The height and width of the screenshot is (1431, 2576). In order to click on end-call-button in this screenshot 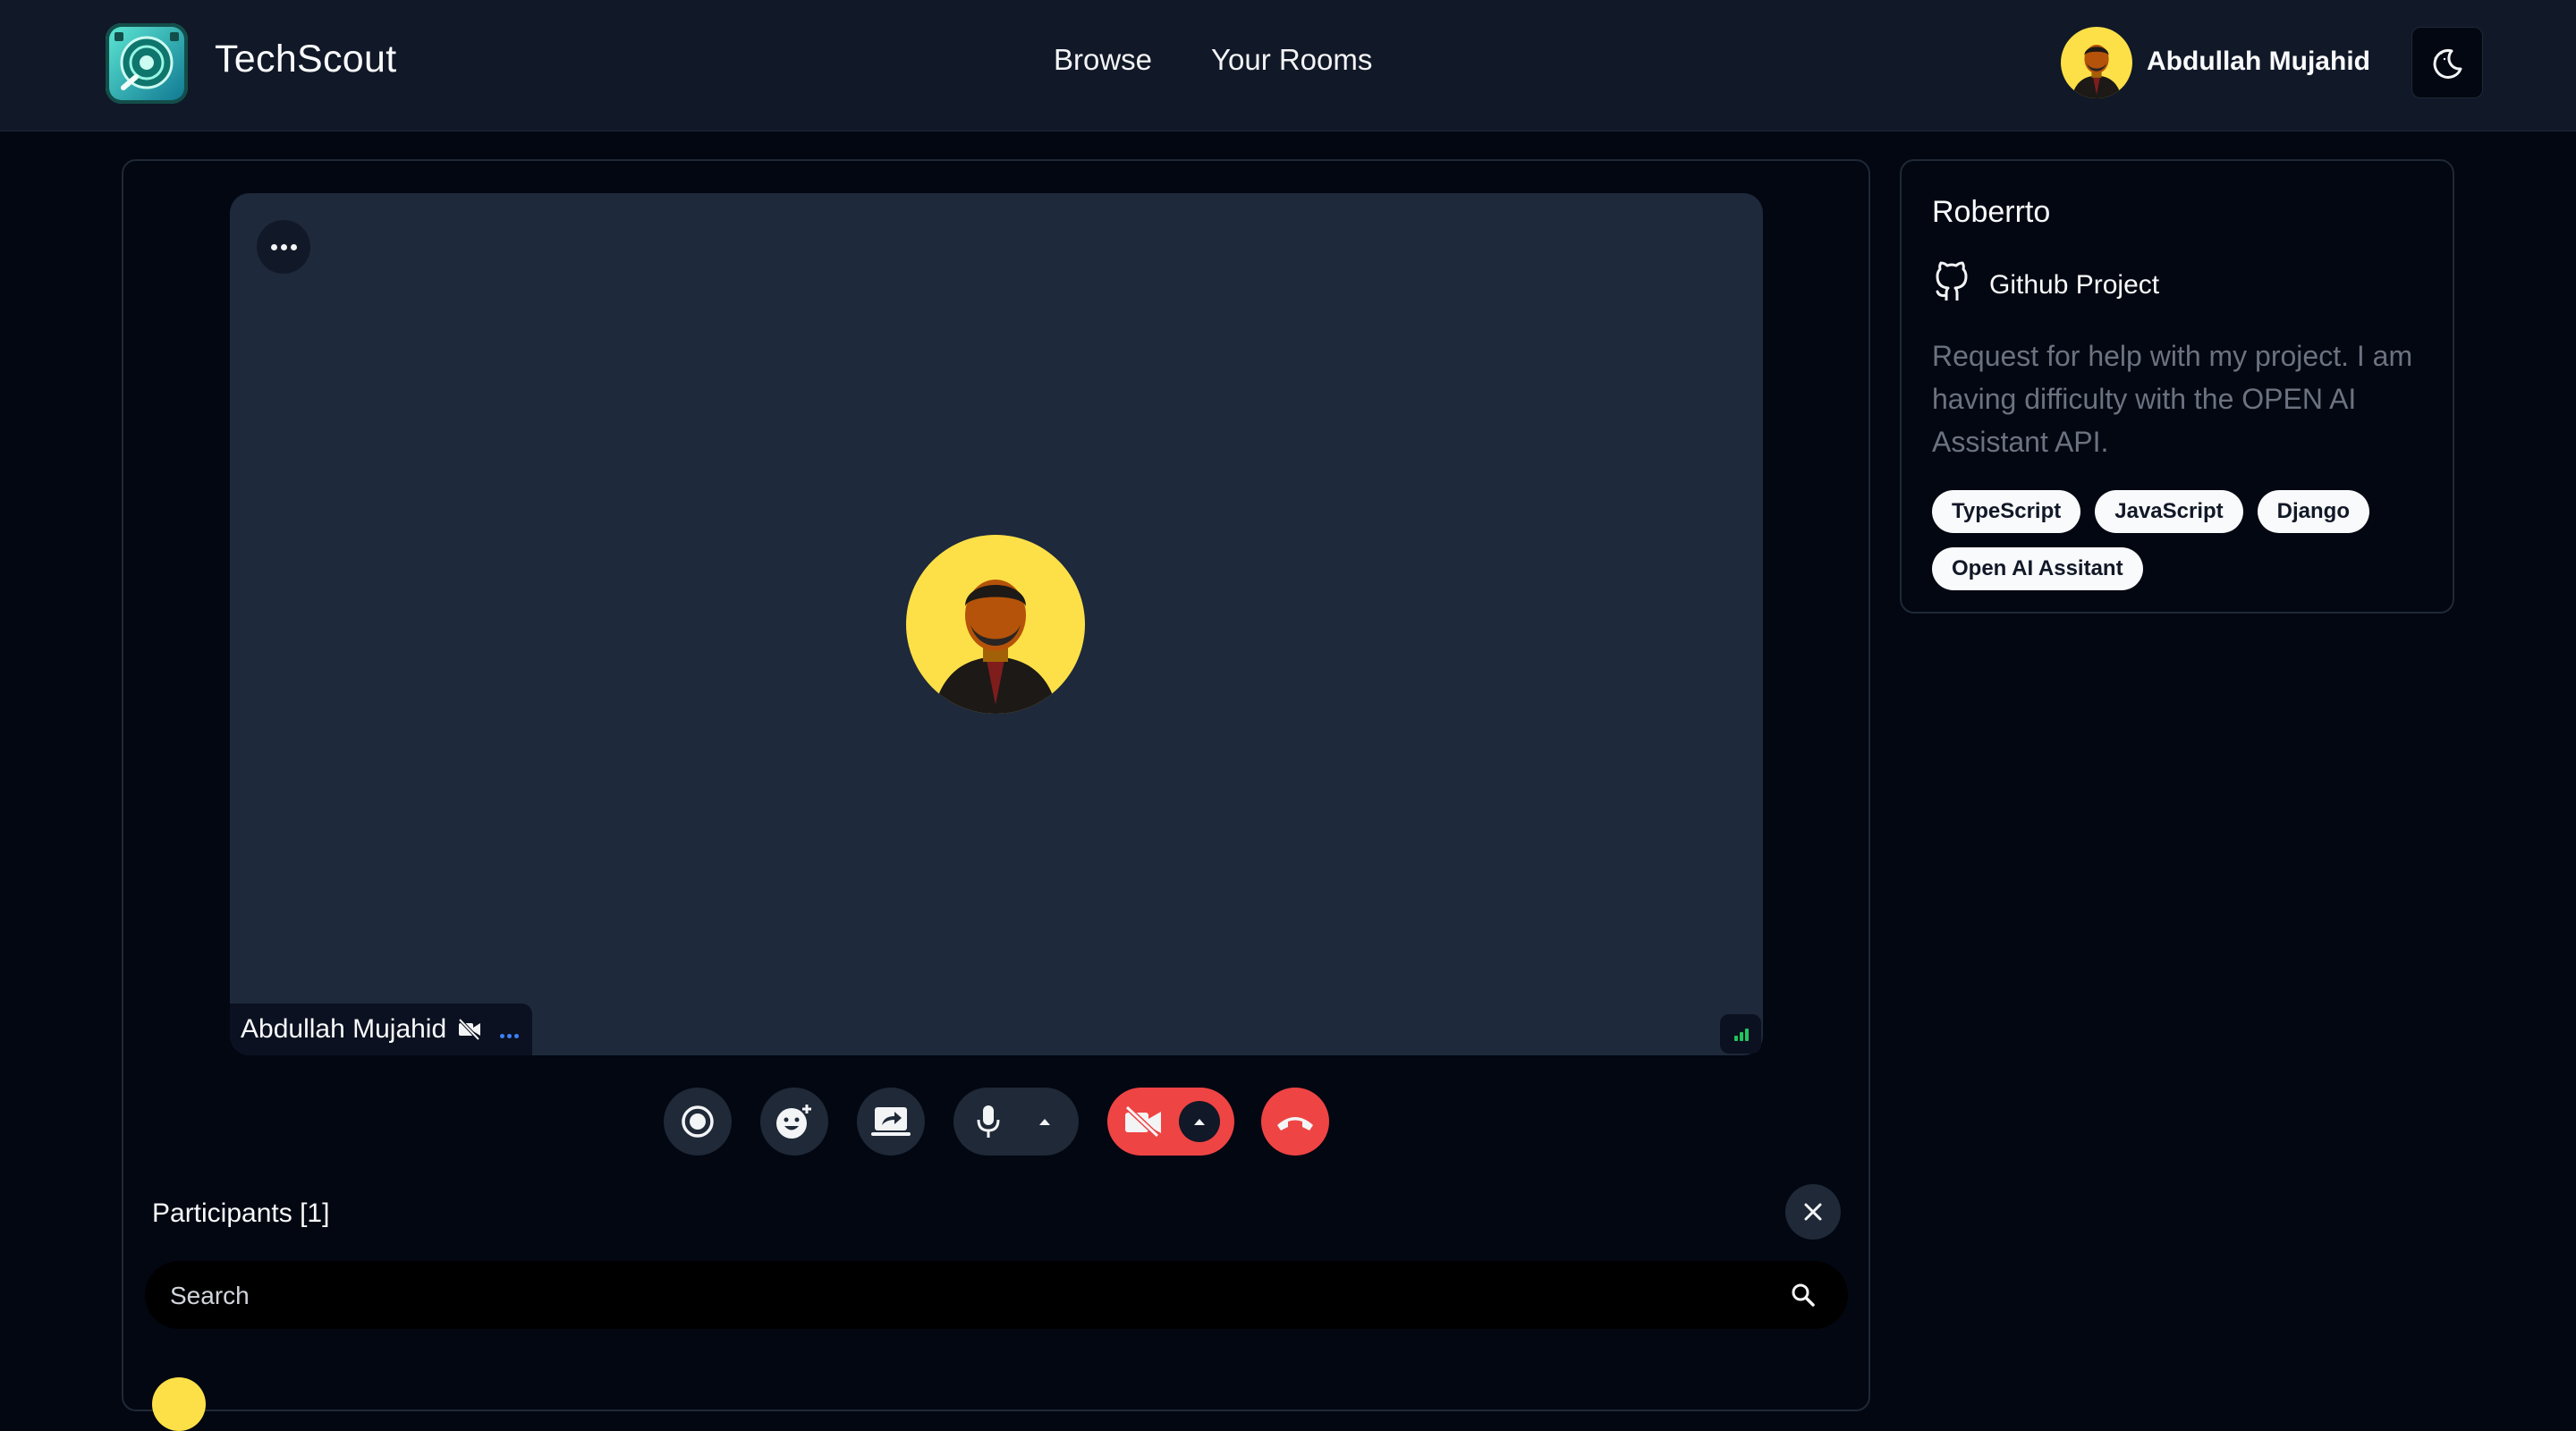, I will do `click(1295, 1122)`.